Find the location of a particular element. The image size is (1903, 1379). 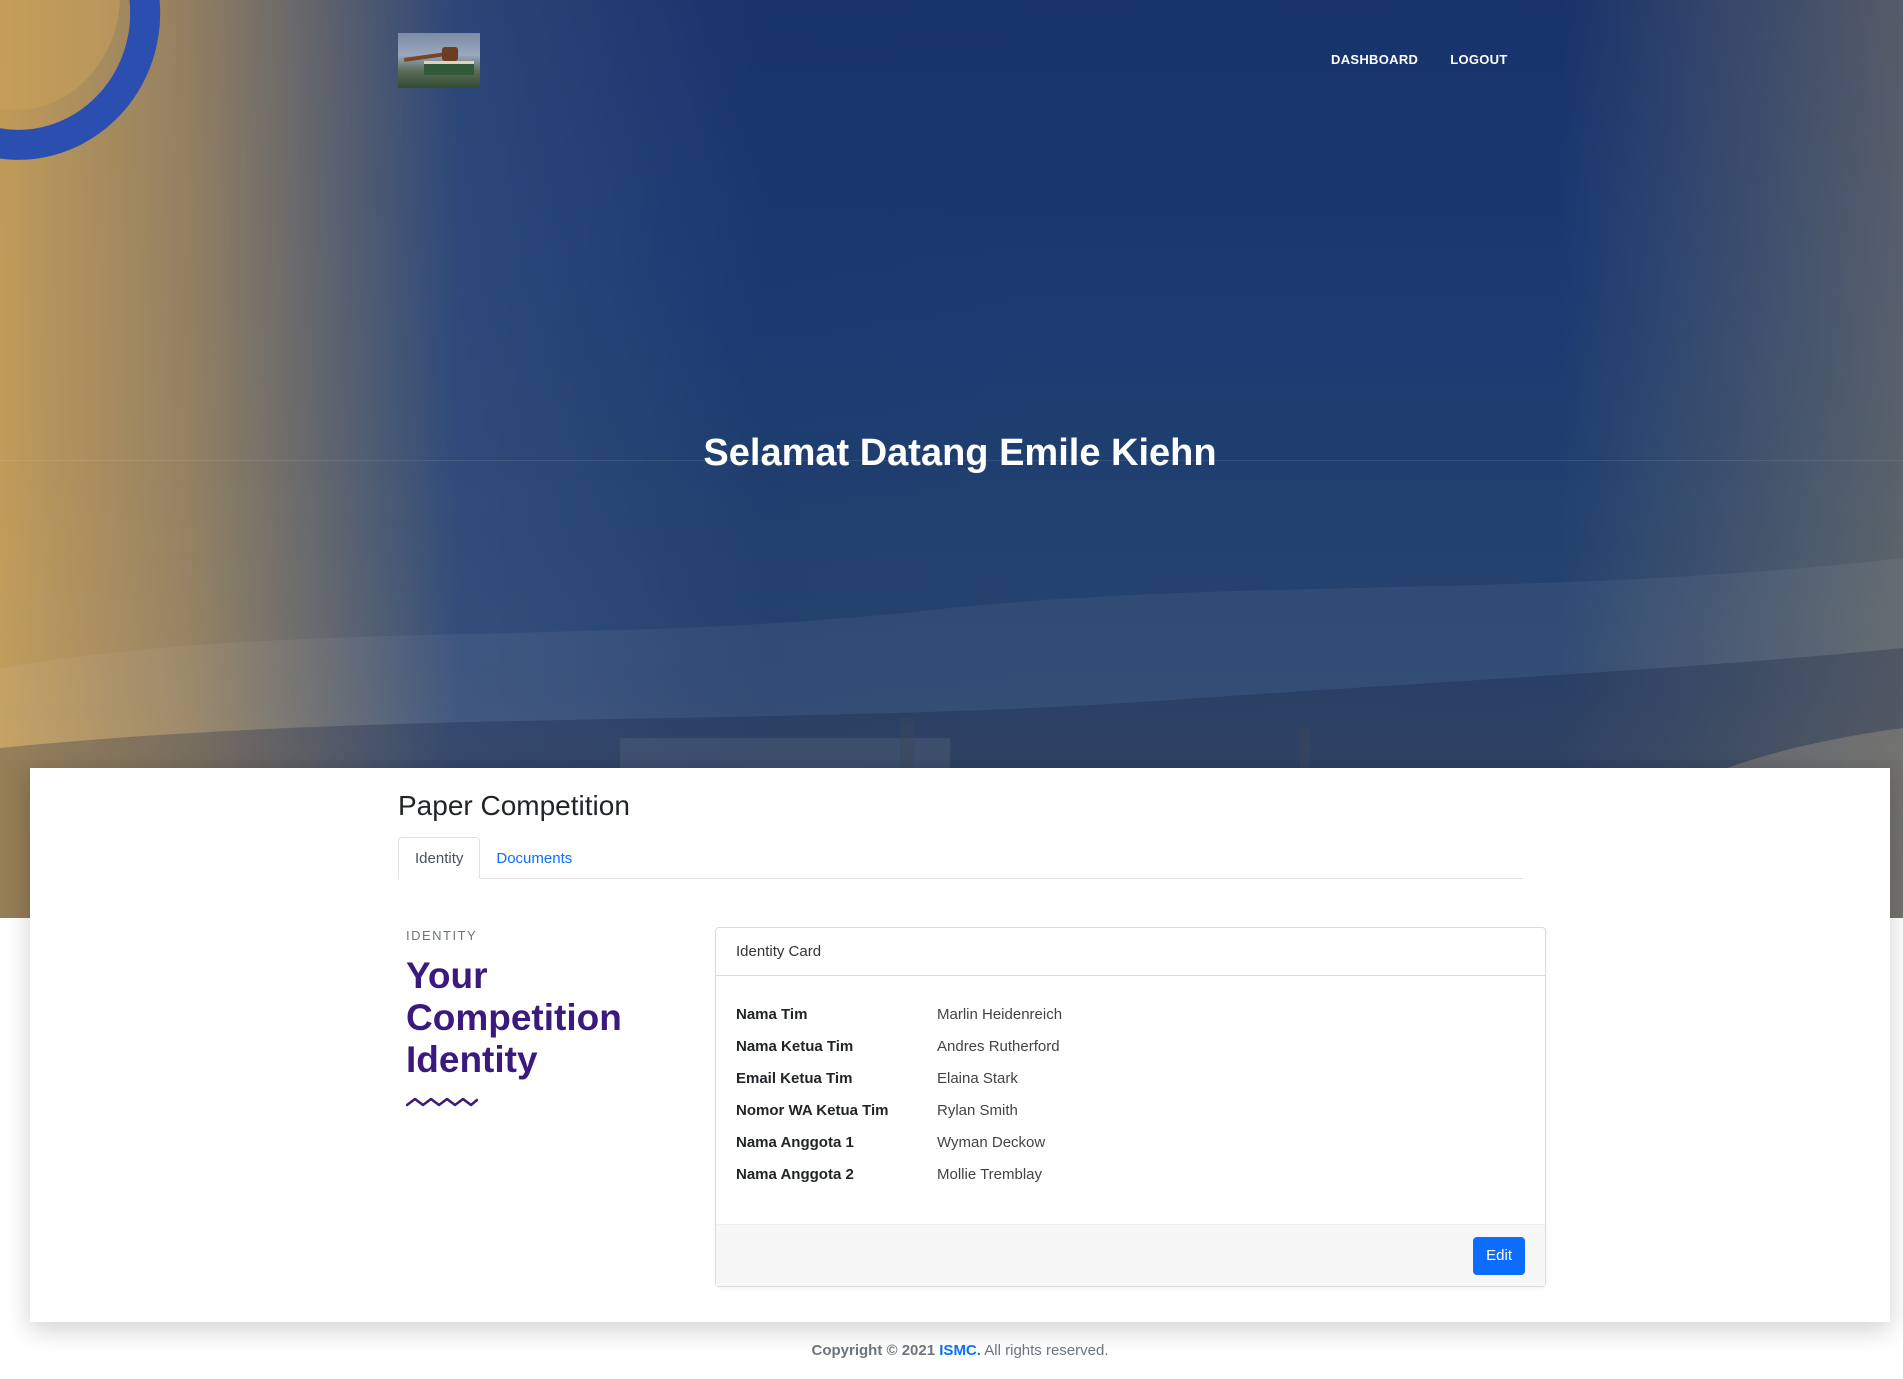

detail-row: Nomor WA Ketua Tim Rylan Smith is located at coordinates (1130, 1110).